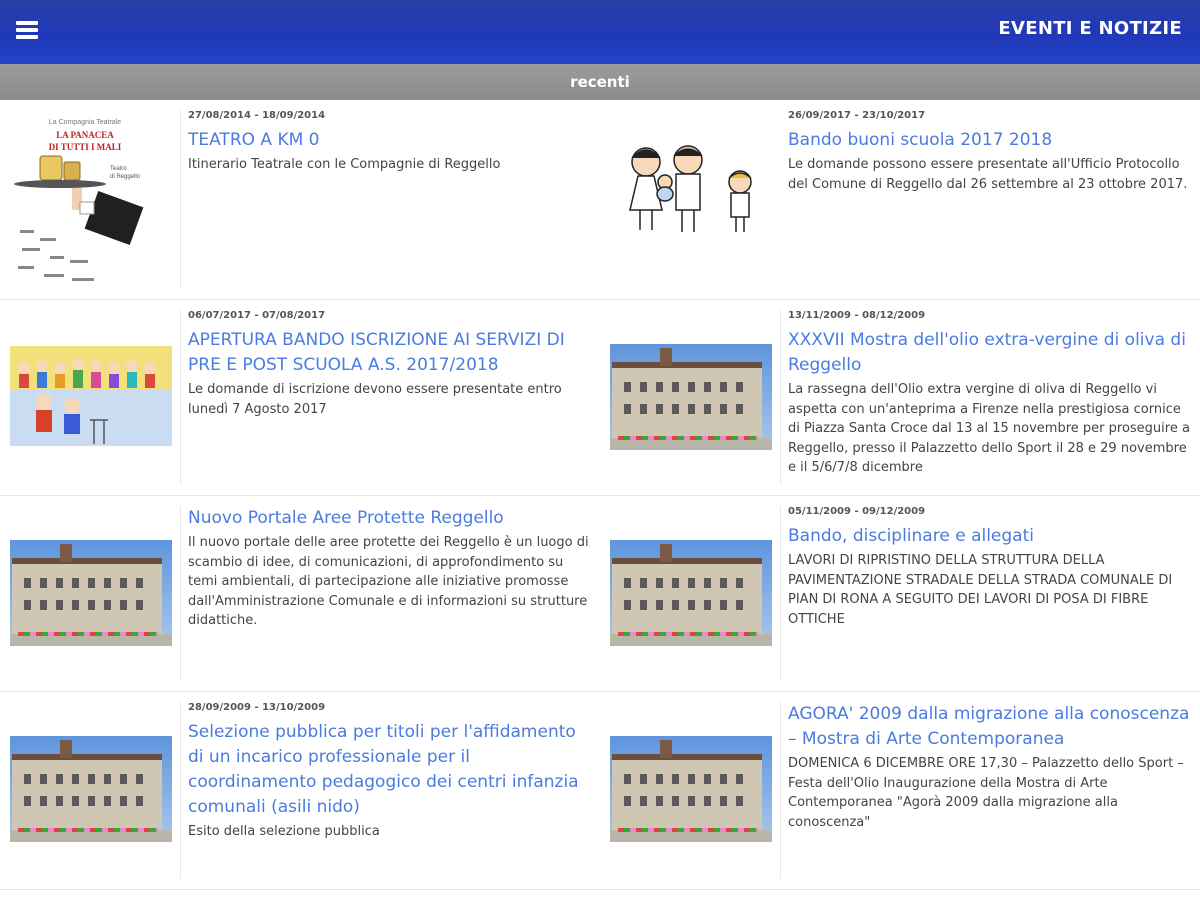 The width and height of the screenshot is (1200, 900). I want to click on event-date: 28/09/2009 - 13/10/2009, so click(257, 707).